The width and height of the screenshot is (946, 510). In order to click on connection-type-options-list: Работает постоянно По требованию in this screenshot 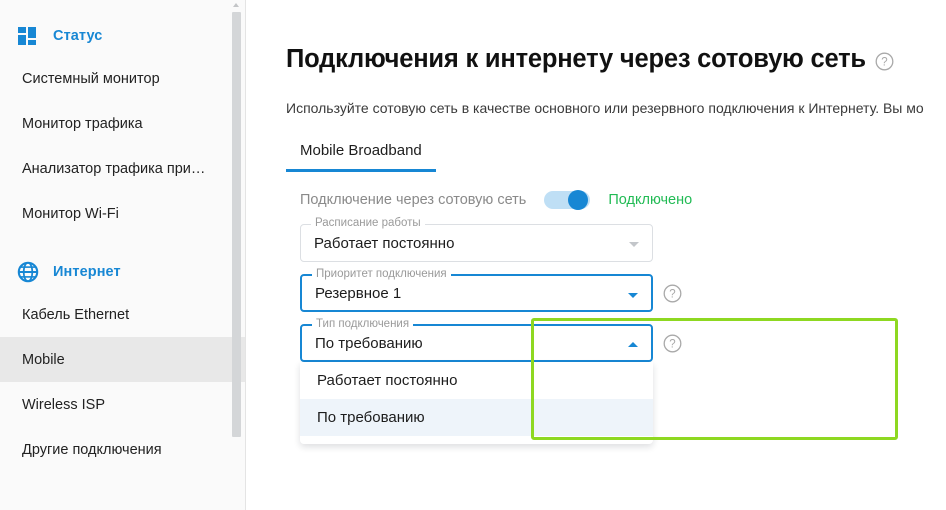, I will do `click(476, 403)`.